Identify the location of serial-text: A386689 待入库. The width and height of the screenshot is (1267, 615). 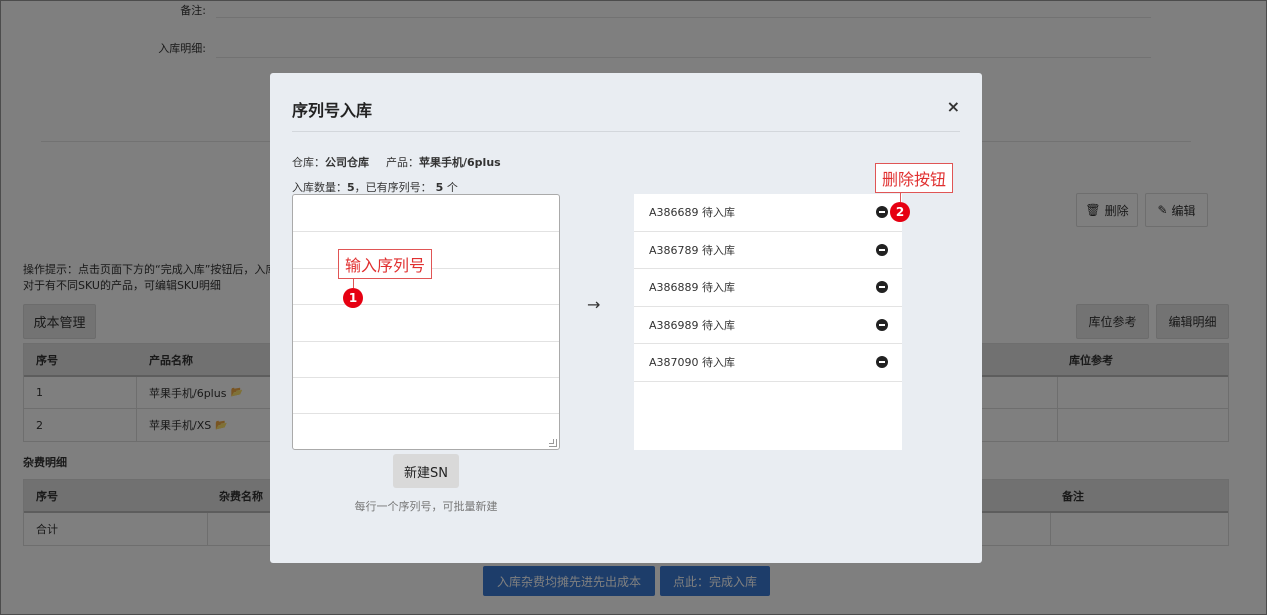
(692, 213).